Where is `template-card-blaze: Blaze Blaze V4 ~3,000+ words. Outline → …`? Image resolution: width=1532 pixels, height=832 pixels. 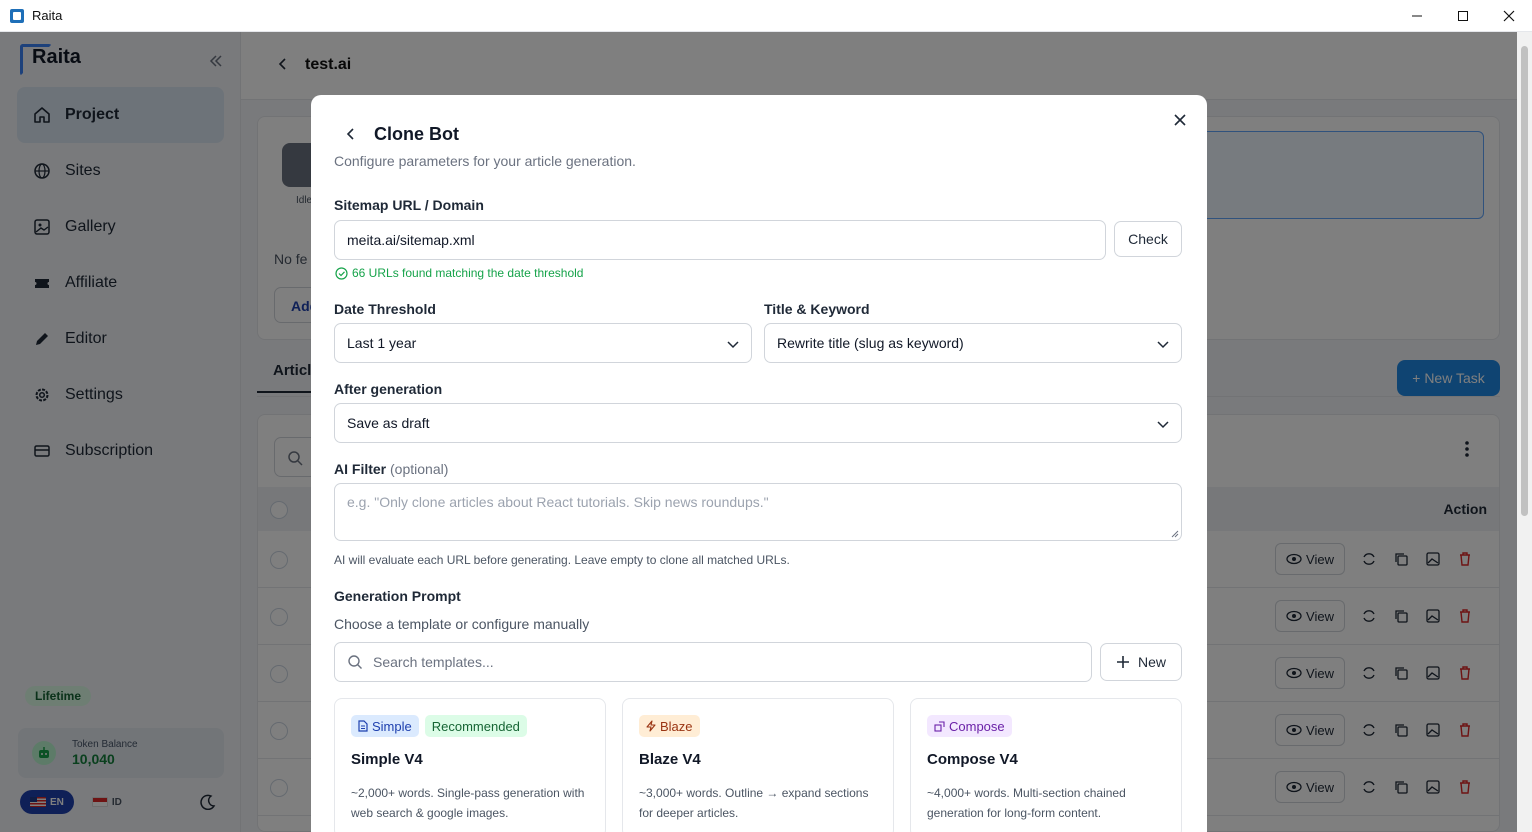 template-card-blaze: Blaze Blaze V4 ~3,000+ words. Outline → … is located at coordinates (758, 765).